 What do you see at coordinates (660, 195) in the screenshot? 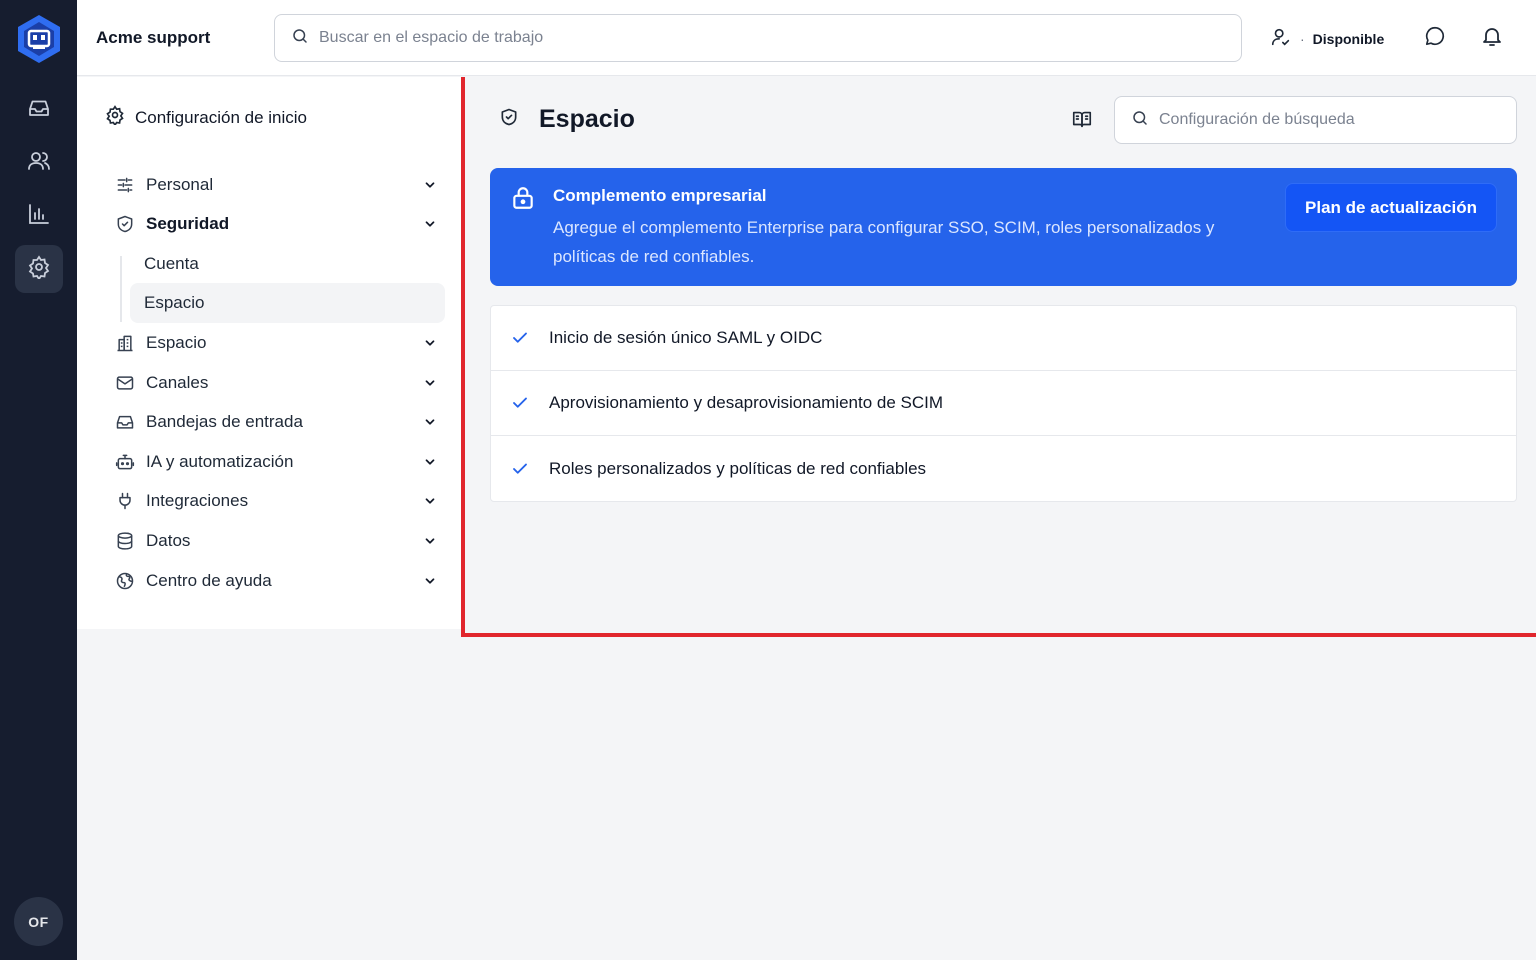
I see `banner-title: Complemento empresarial` at bounding box center [660, 195].